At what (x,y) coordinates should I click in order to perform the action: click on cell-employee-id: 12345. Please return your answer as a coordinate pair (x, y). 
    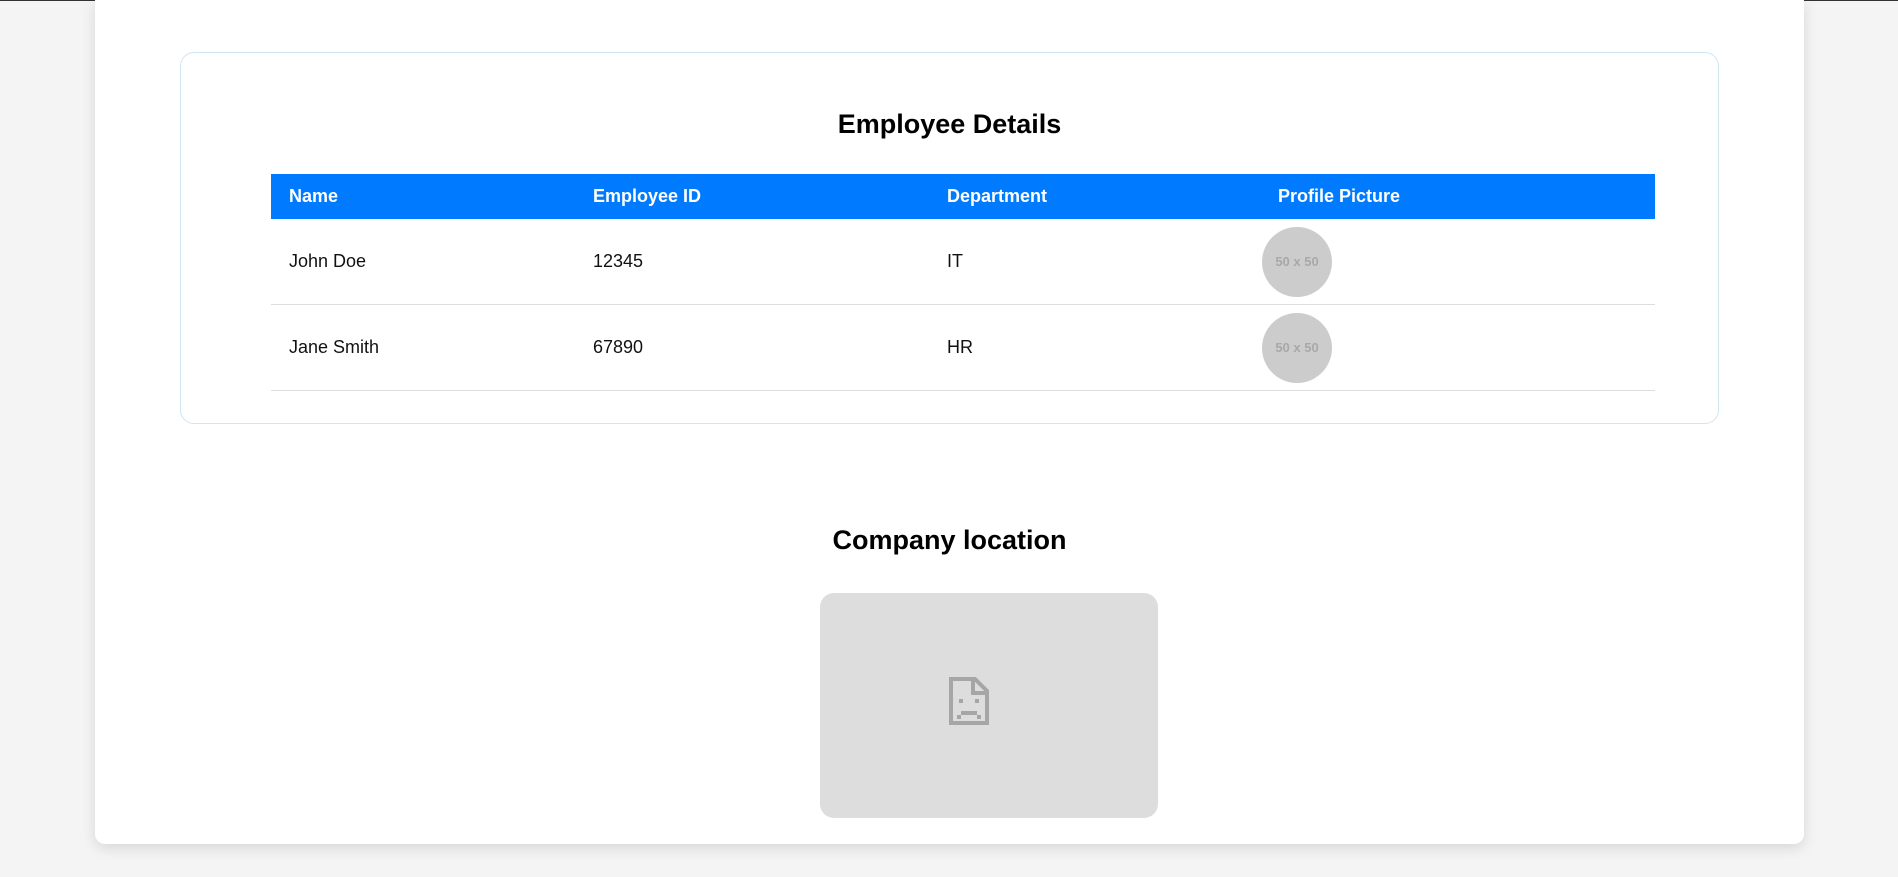
    Looking at the image, I should click on (752, 262).